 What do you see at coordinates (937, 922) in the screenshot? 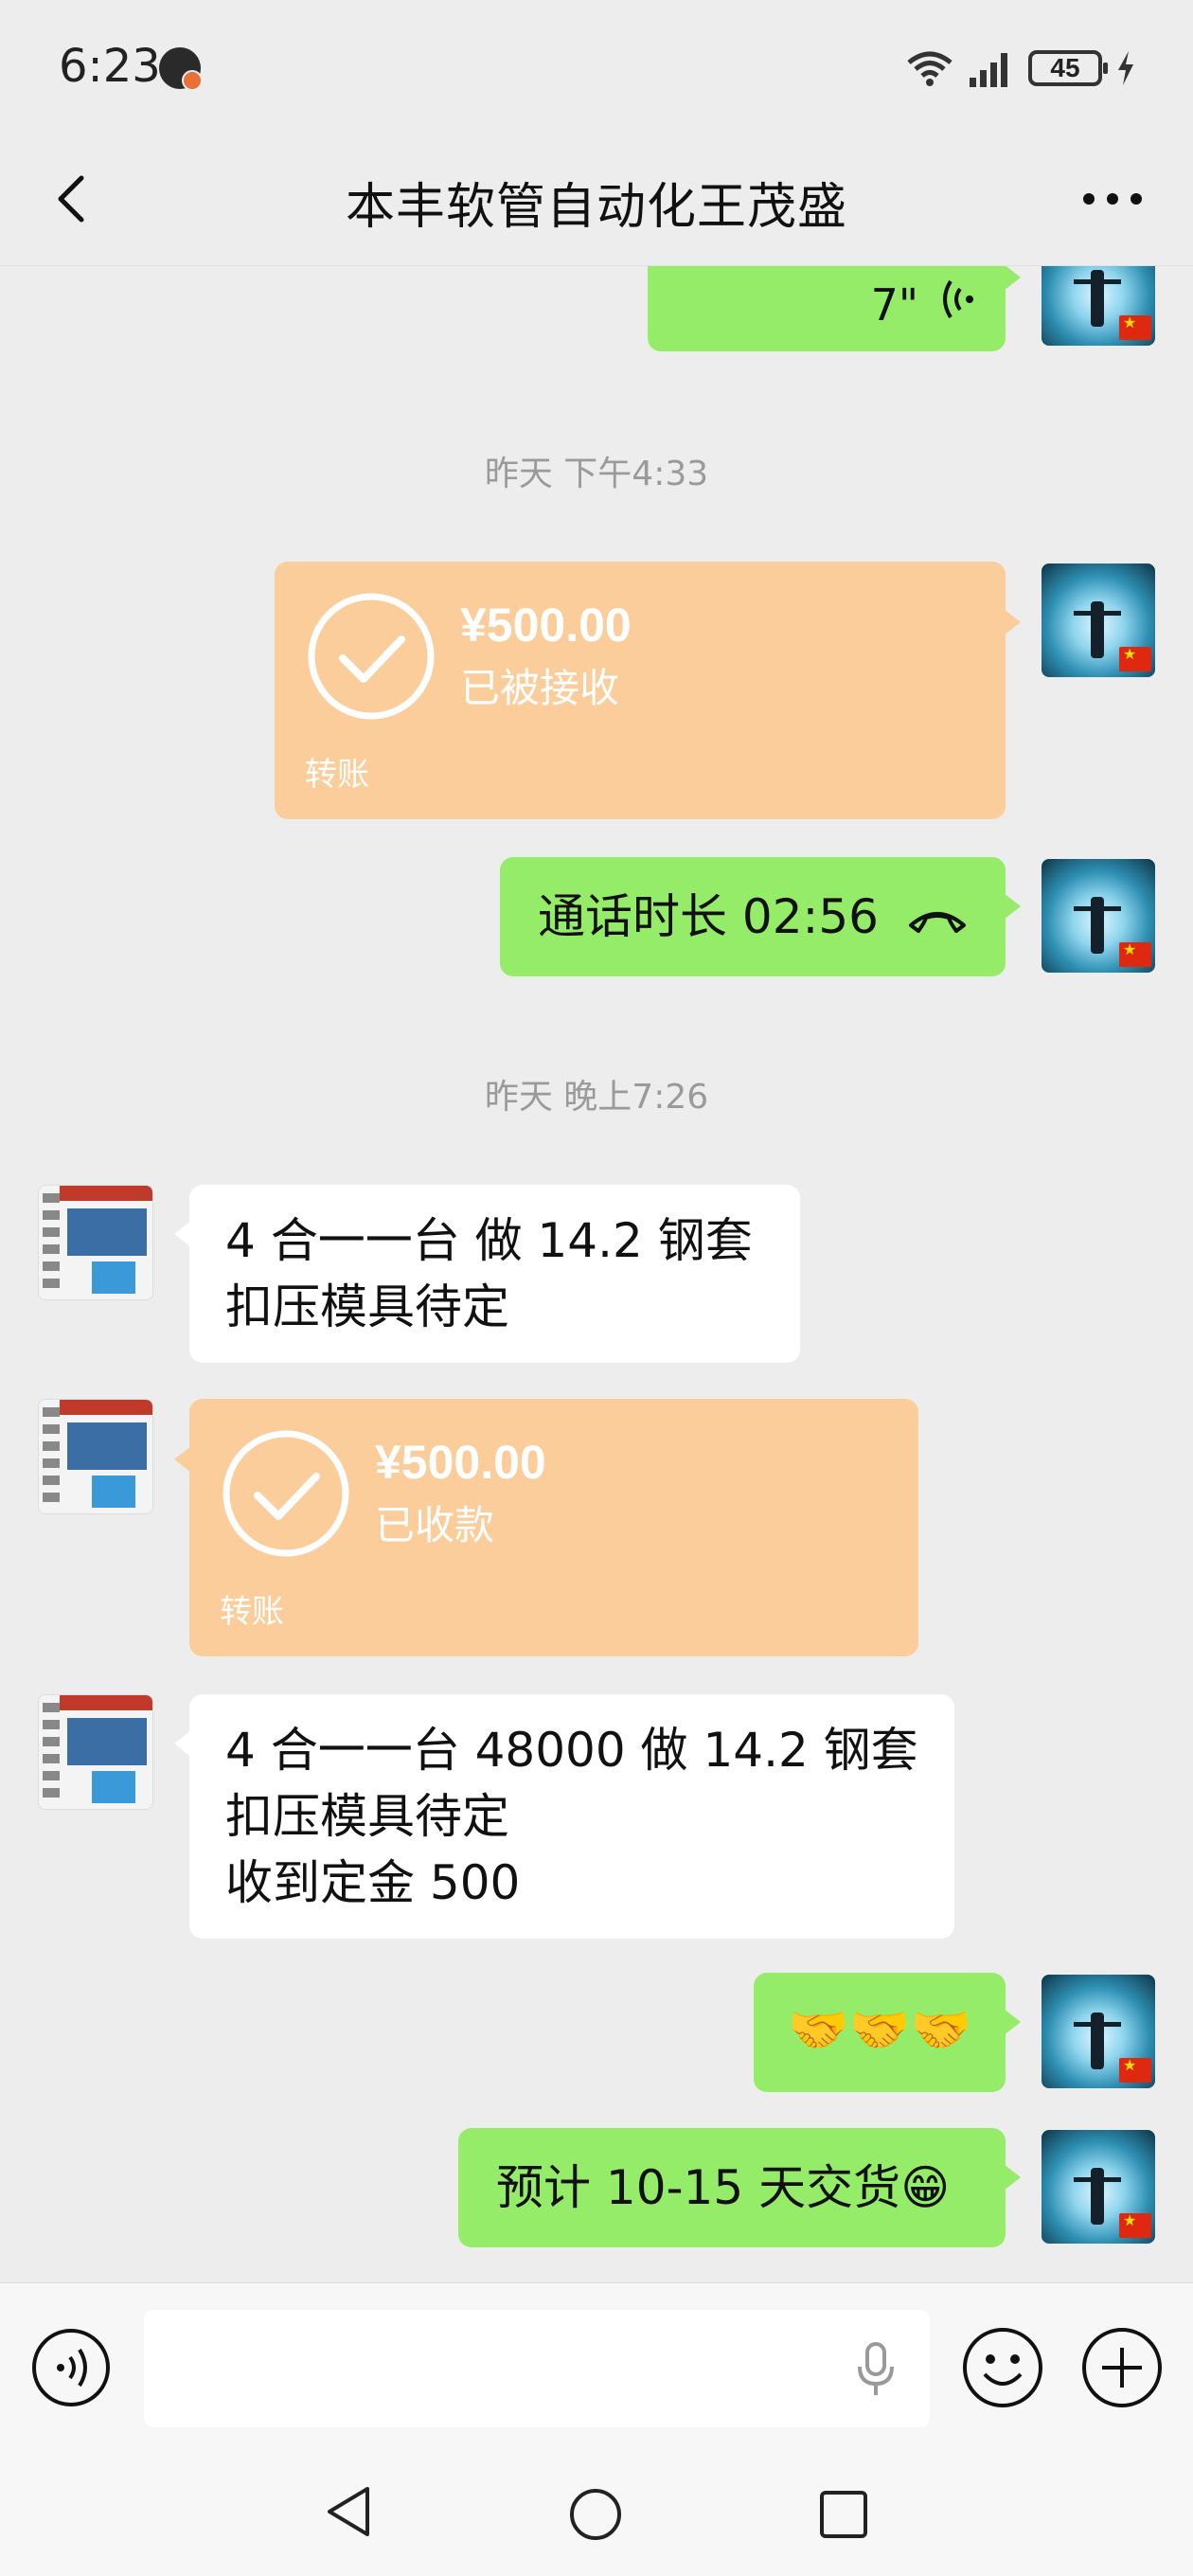
I see `phone-hangup-icon` at bounding box center [937, 922].